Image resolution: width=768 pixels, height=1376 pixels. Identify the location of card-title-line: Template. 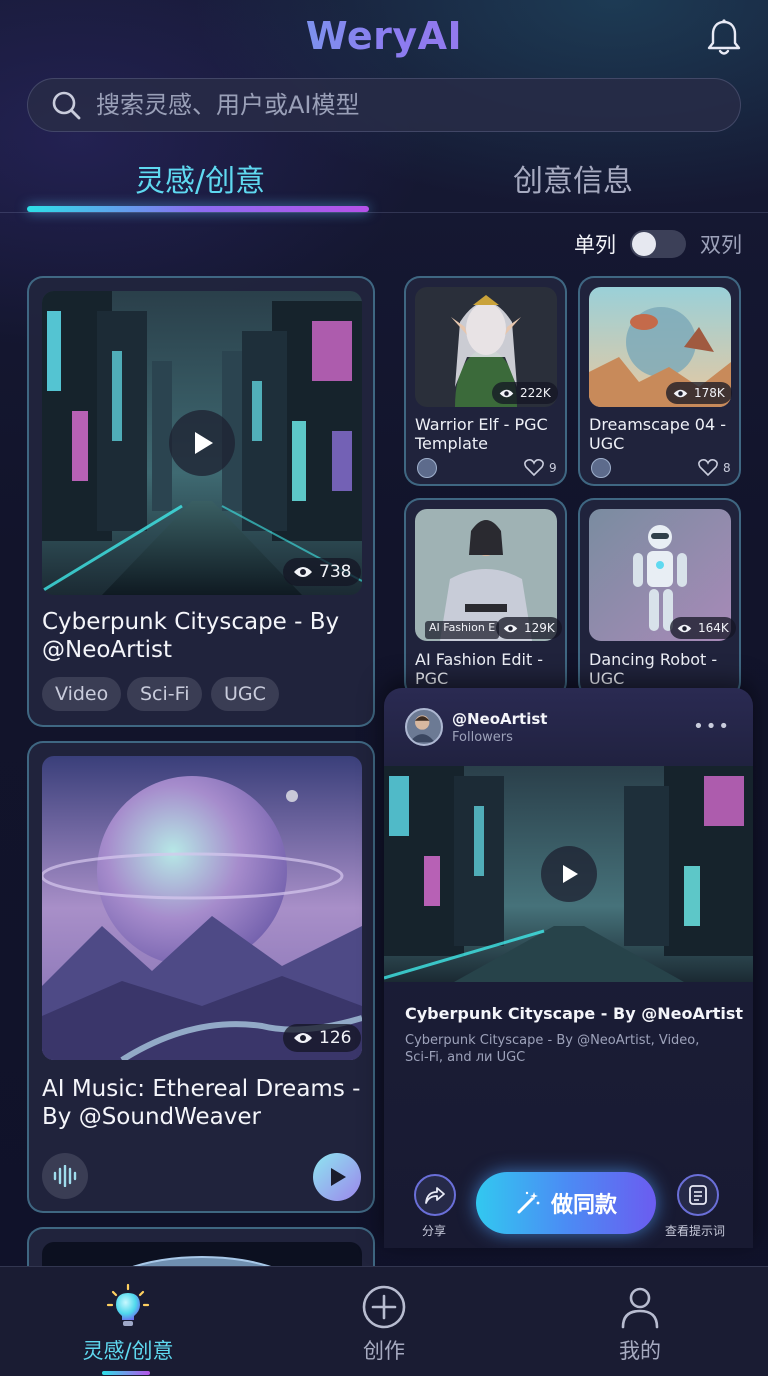
(452, 443).